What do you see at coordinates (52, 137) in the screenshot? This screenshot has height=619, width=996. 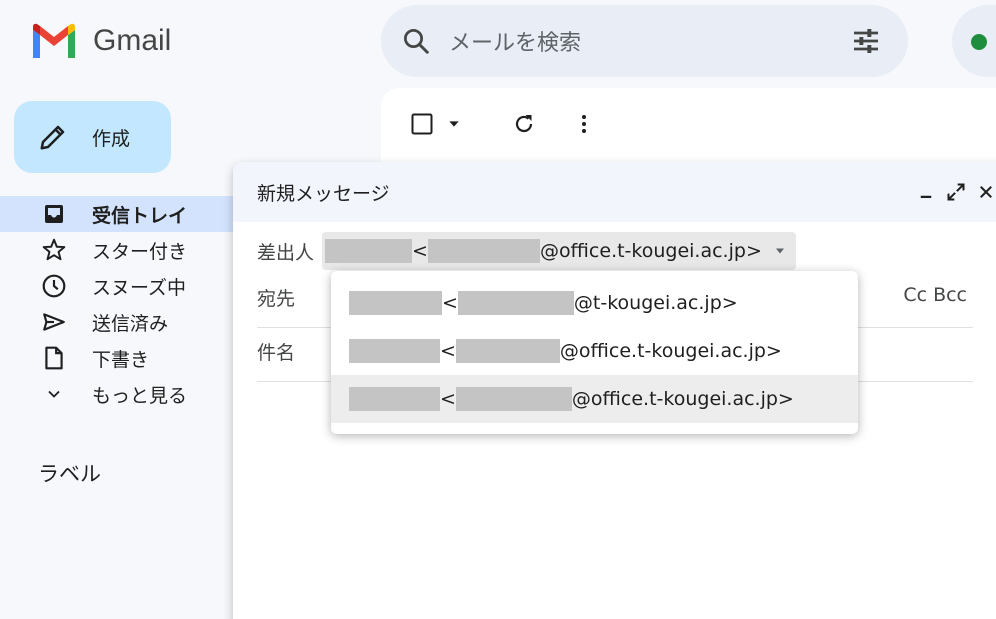 I see `pencil-icon` at bounding box center [52, 137].